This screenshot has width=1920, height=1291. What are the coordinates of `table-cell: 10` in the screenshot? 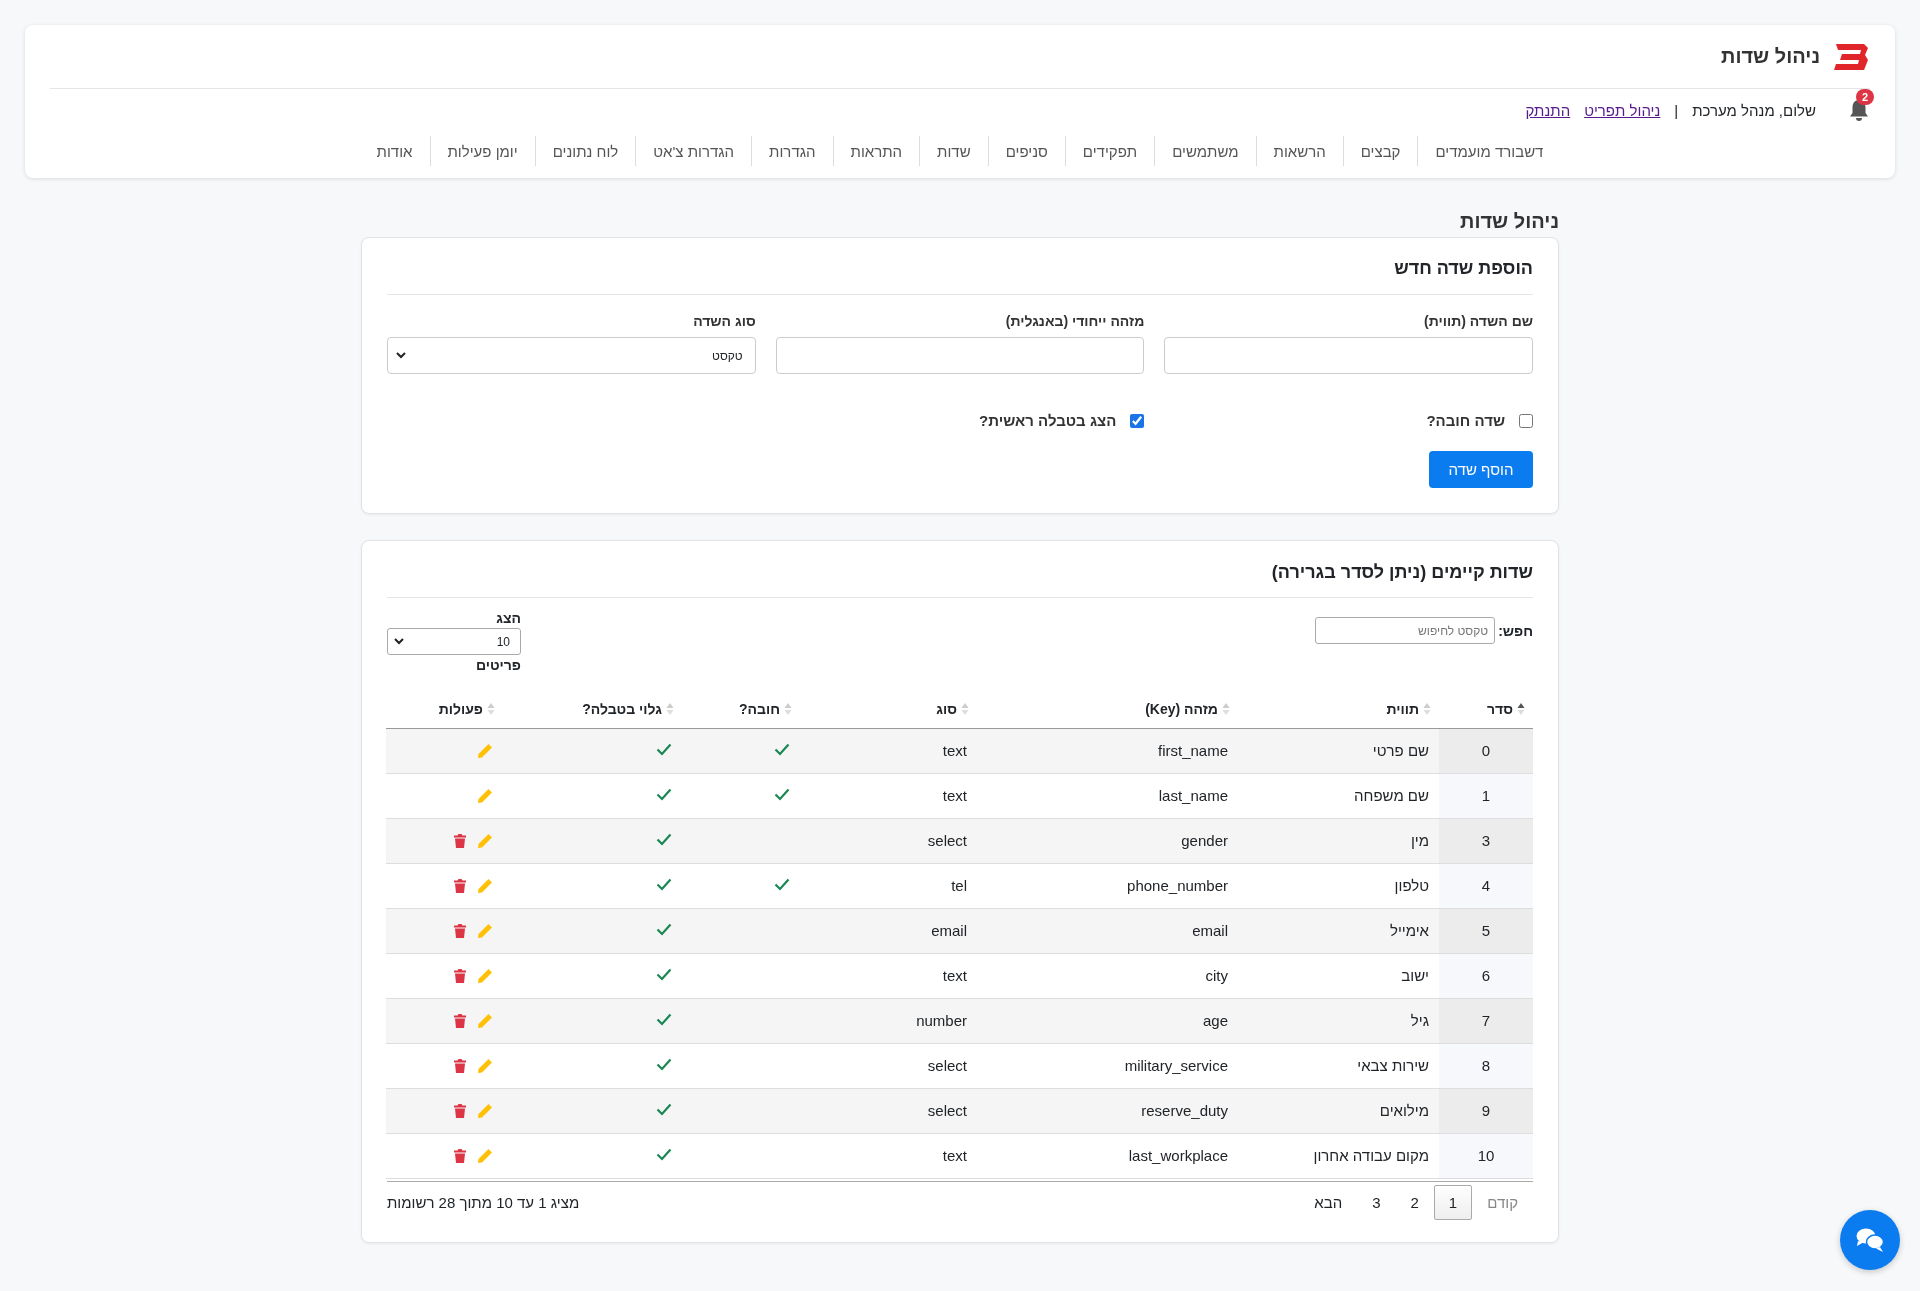 It's located at (1486, 1155).